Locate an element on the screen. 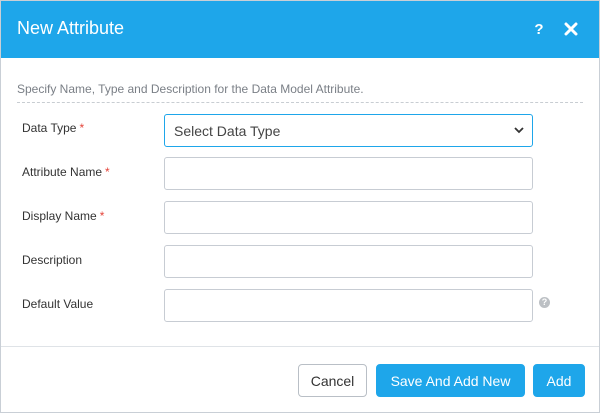 This screenshot has height=413, width=600. footer-divider is located at coordinates (300, 346).